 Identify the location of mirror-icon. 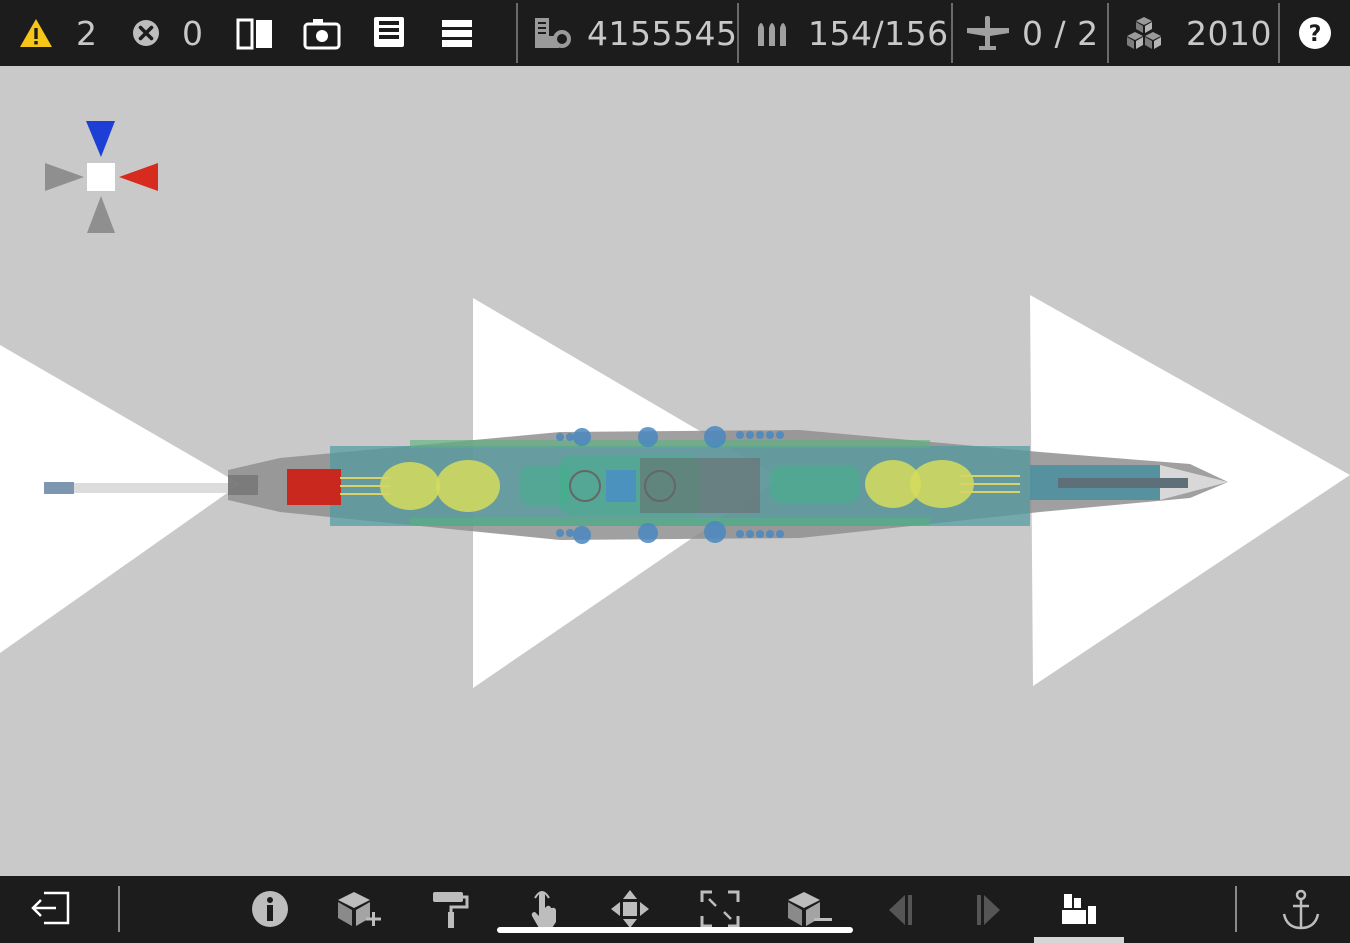
(255, 34).